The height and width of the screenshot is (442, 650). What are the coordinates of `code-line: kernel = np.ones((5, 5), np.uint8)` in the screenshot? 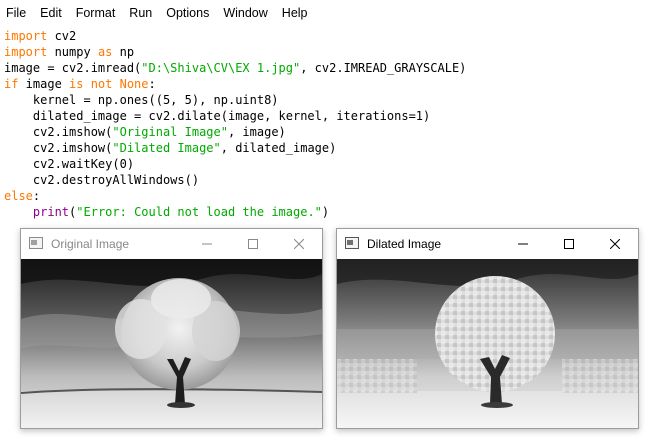 It's located at (141, 100).